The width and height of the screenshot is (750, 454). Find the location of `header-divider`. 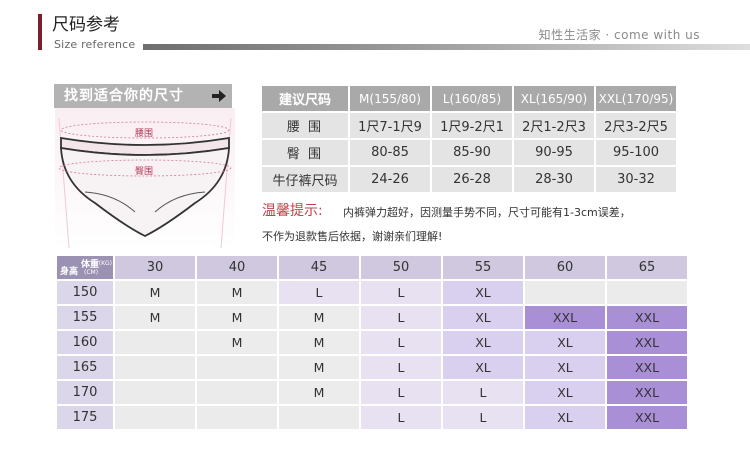

header-divider is located at coordinates (446, 47).